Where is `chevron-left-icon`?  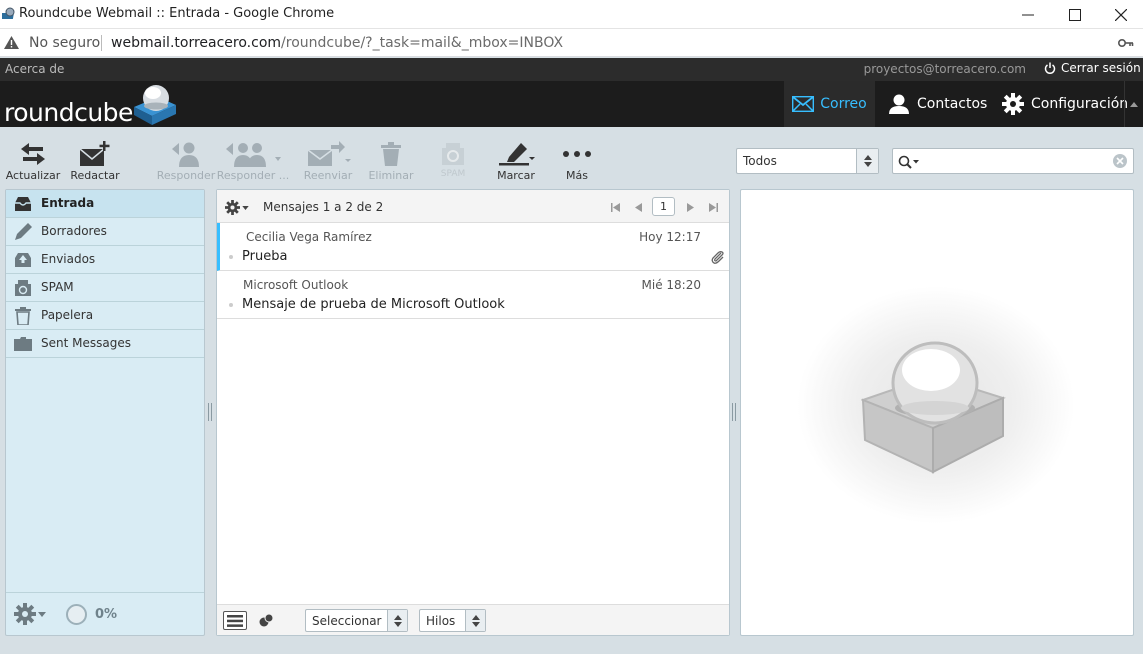 chevron-left-icon is located at coordinates (638, 207).